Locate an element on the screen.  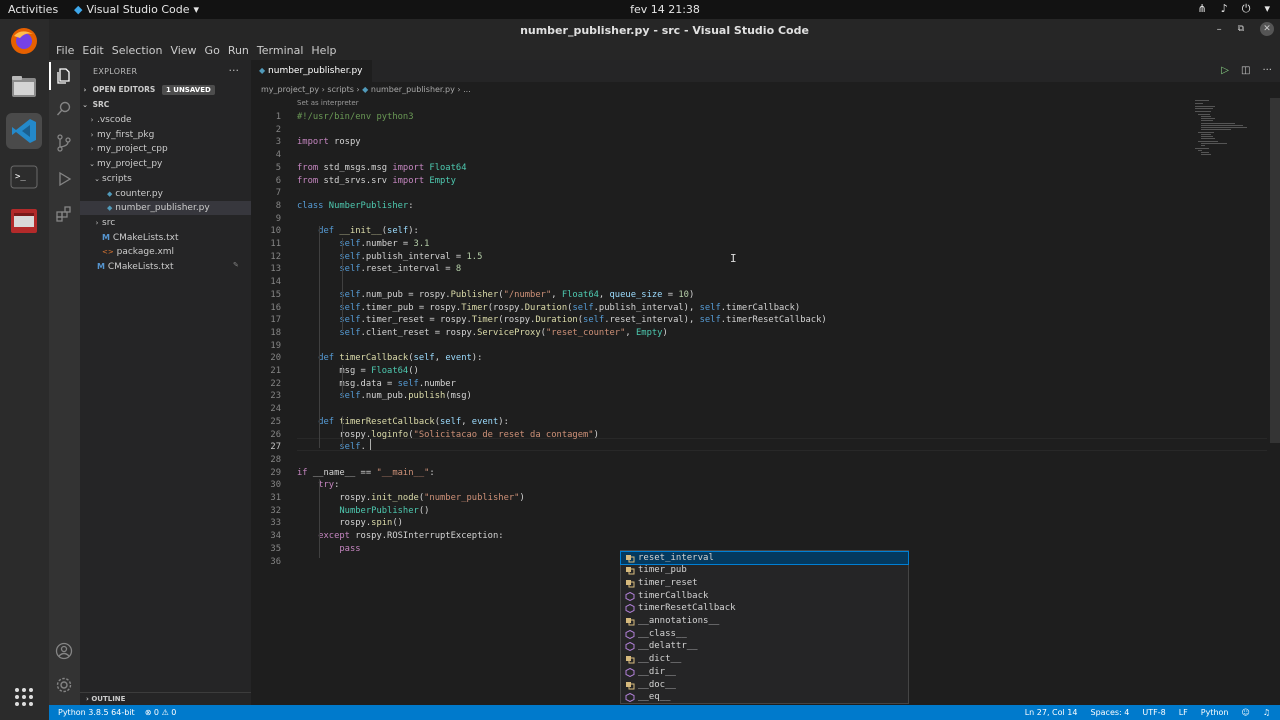
language-mode: Python is located at coordinates (1215, 712).